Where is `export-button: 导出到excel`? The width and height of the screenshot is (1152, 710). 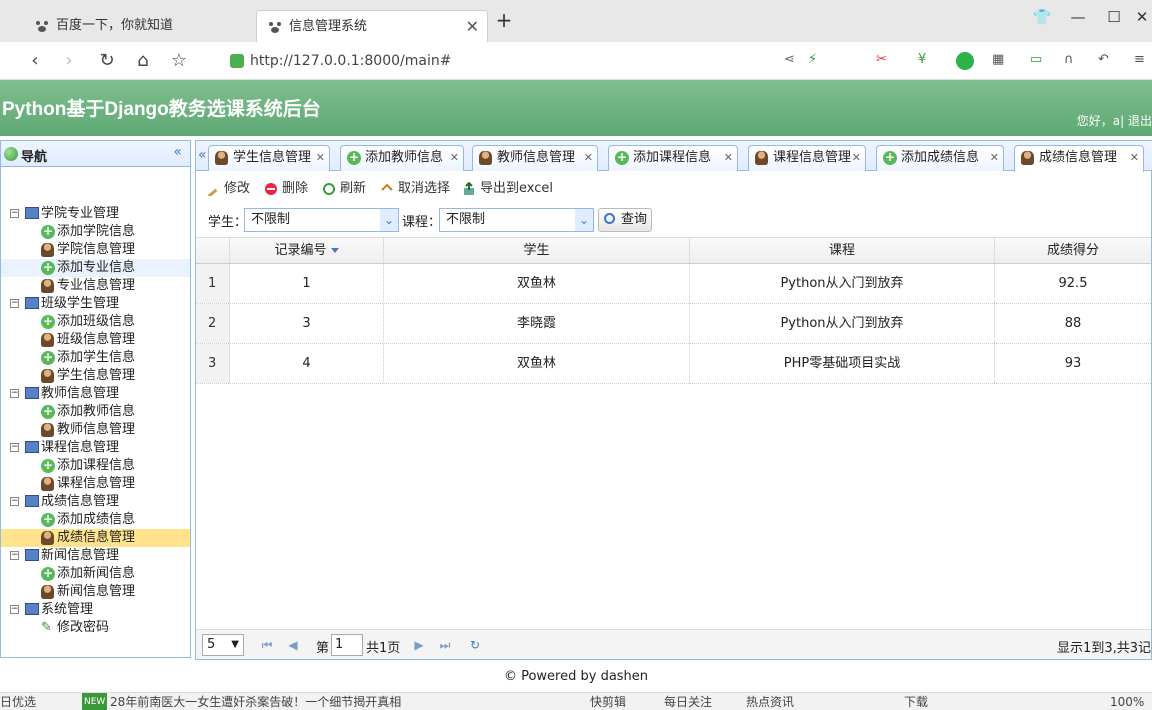
export-button: 导出到excel is located at coordinates (507, 189).